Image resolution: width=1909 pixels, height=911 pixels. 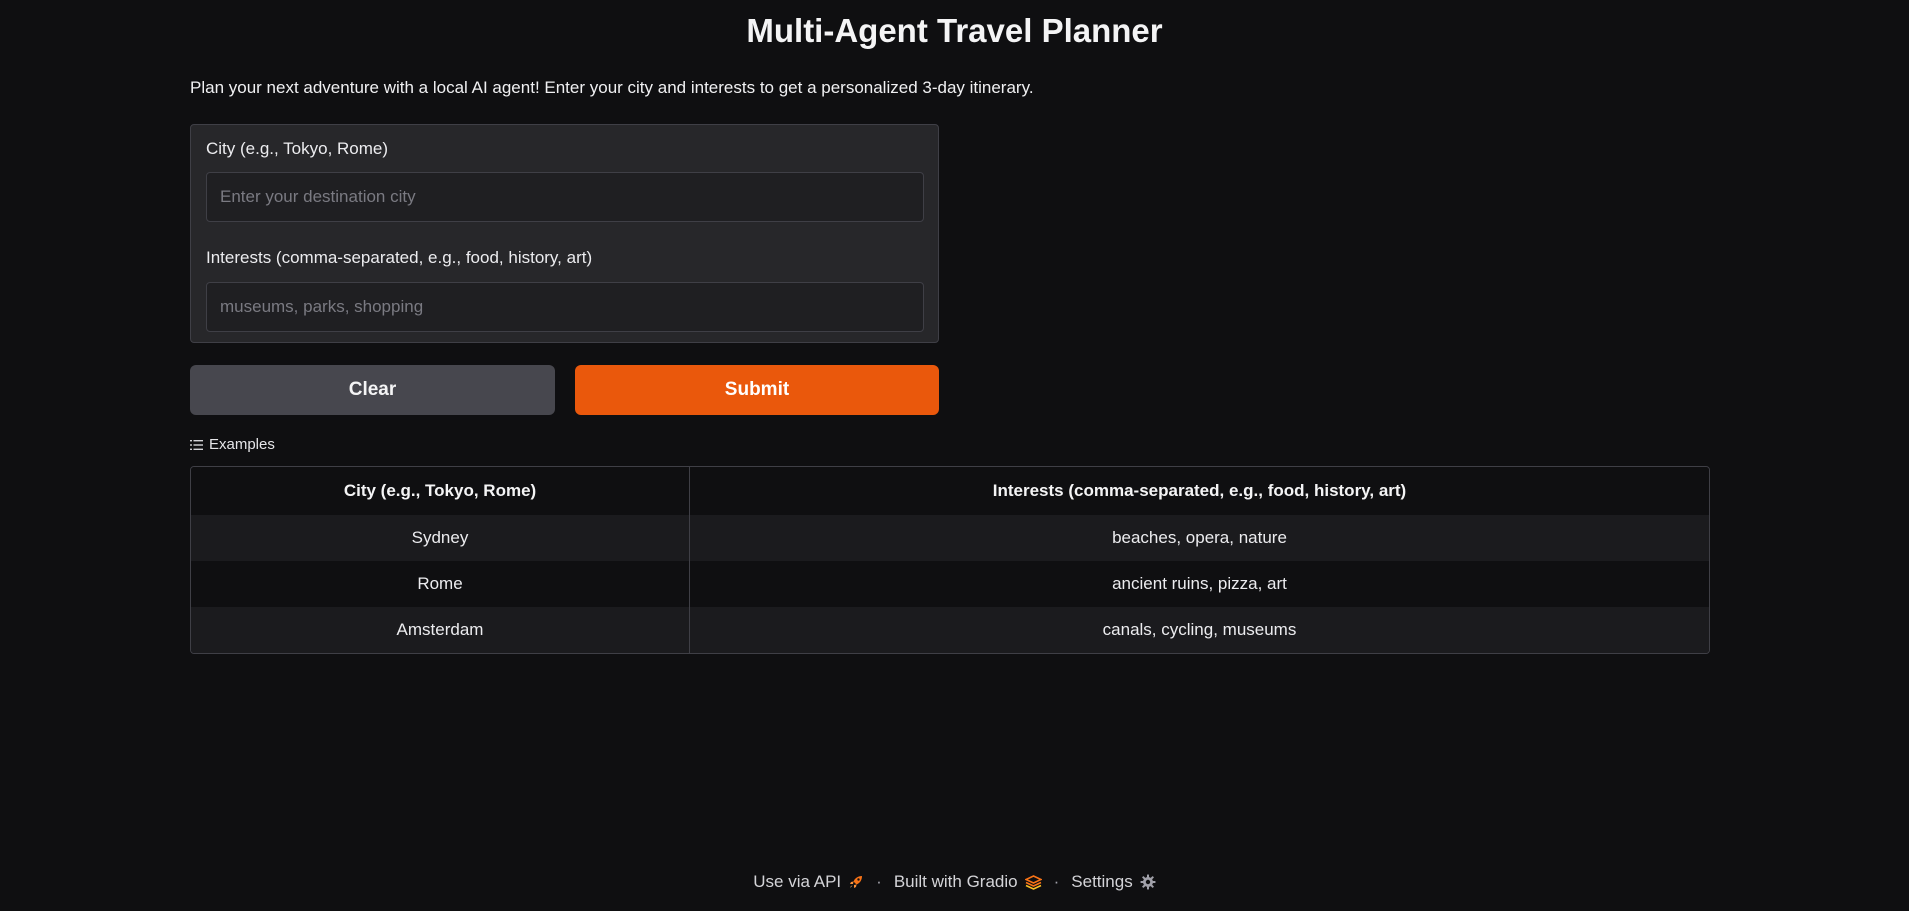 What do you see at coordinates (1102, 881) in the screenshot?
I see `settings-label: Settings` at bounding box center [1102, 881].